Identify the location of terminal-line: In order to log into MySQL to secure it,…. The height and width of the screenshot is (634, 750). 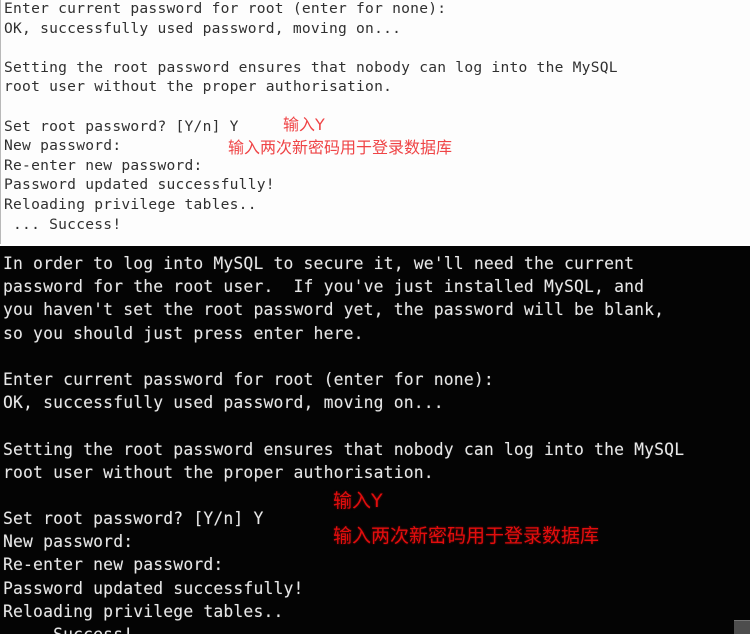
(319, 263).